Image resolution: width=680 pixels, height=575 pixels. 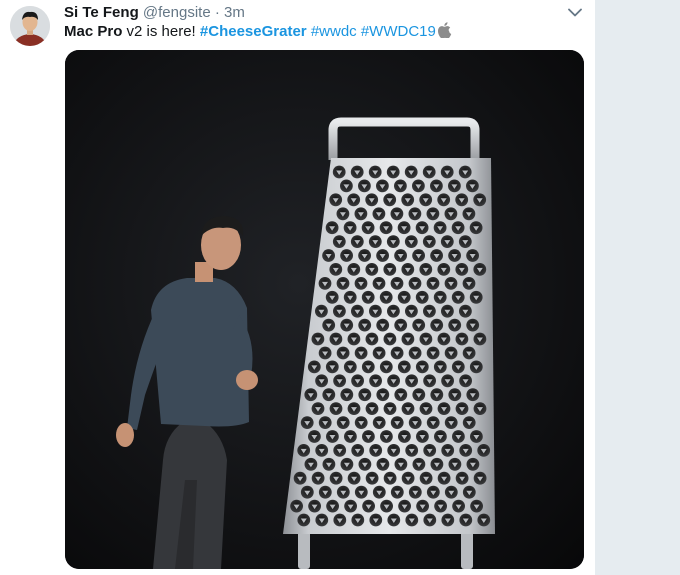 I want to click on hashtag-cheesegrater: #CheeseGrater, so click(x=253, y=31).